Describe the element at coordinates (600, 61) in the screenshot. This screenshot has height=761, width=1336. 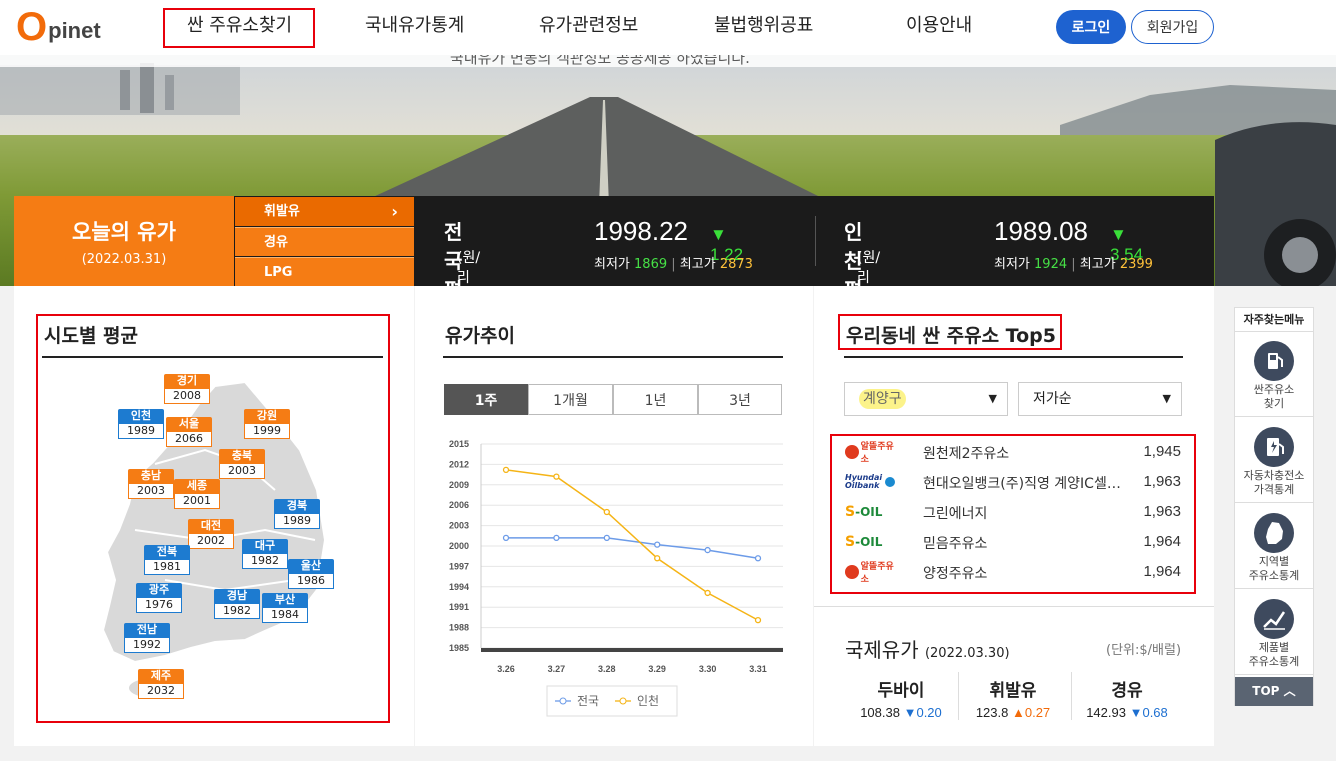
I see `banner-text: 국내유가 변동의 객관정보 공공제공 하였습니다.` at that location.